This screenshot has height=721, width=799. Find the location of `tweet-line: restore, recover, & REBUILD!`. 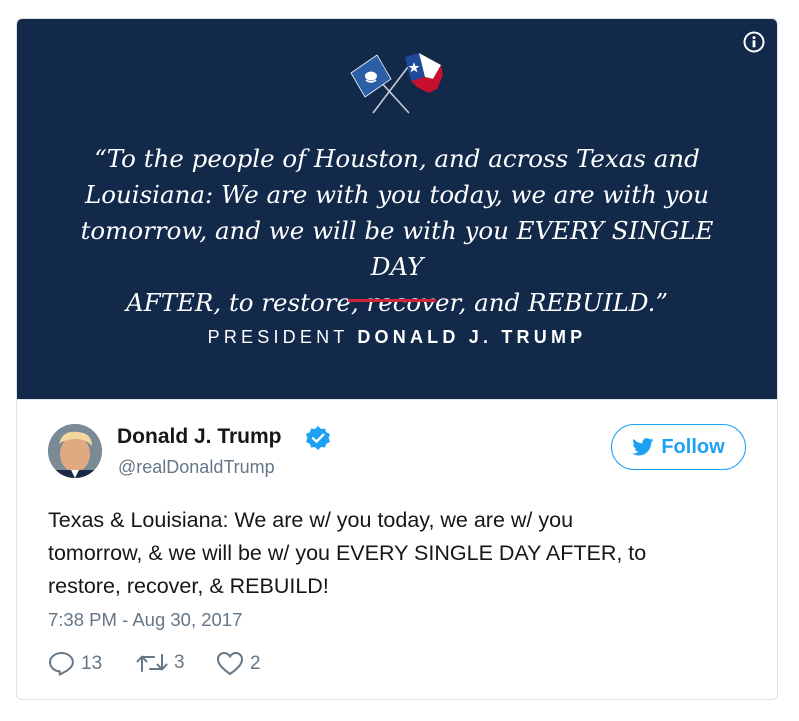

tweet-line: restore, recover, & REBUILD! is located at coordinates (188, 586).